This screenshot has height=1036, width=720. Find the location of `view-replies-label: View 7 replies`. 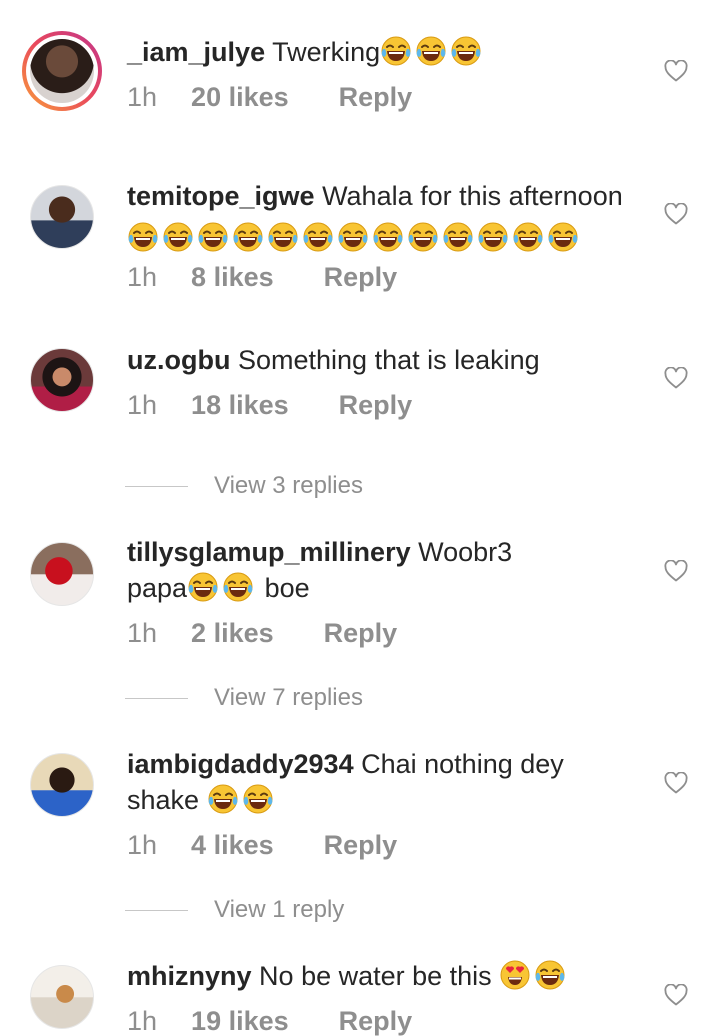

view-replies-label: View 7 replies is located at coordinates (288, 698).